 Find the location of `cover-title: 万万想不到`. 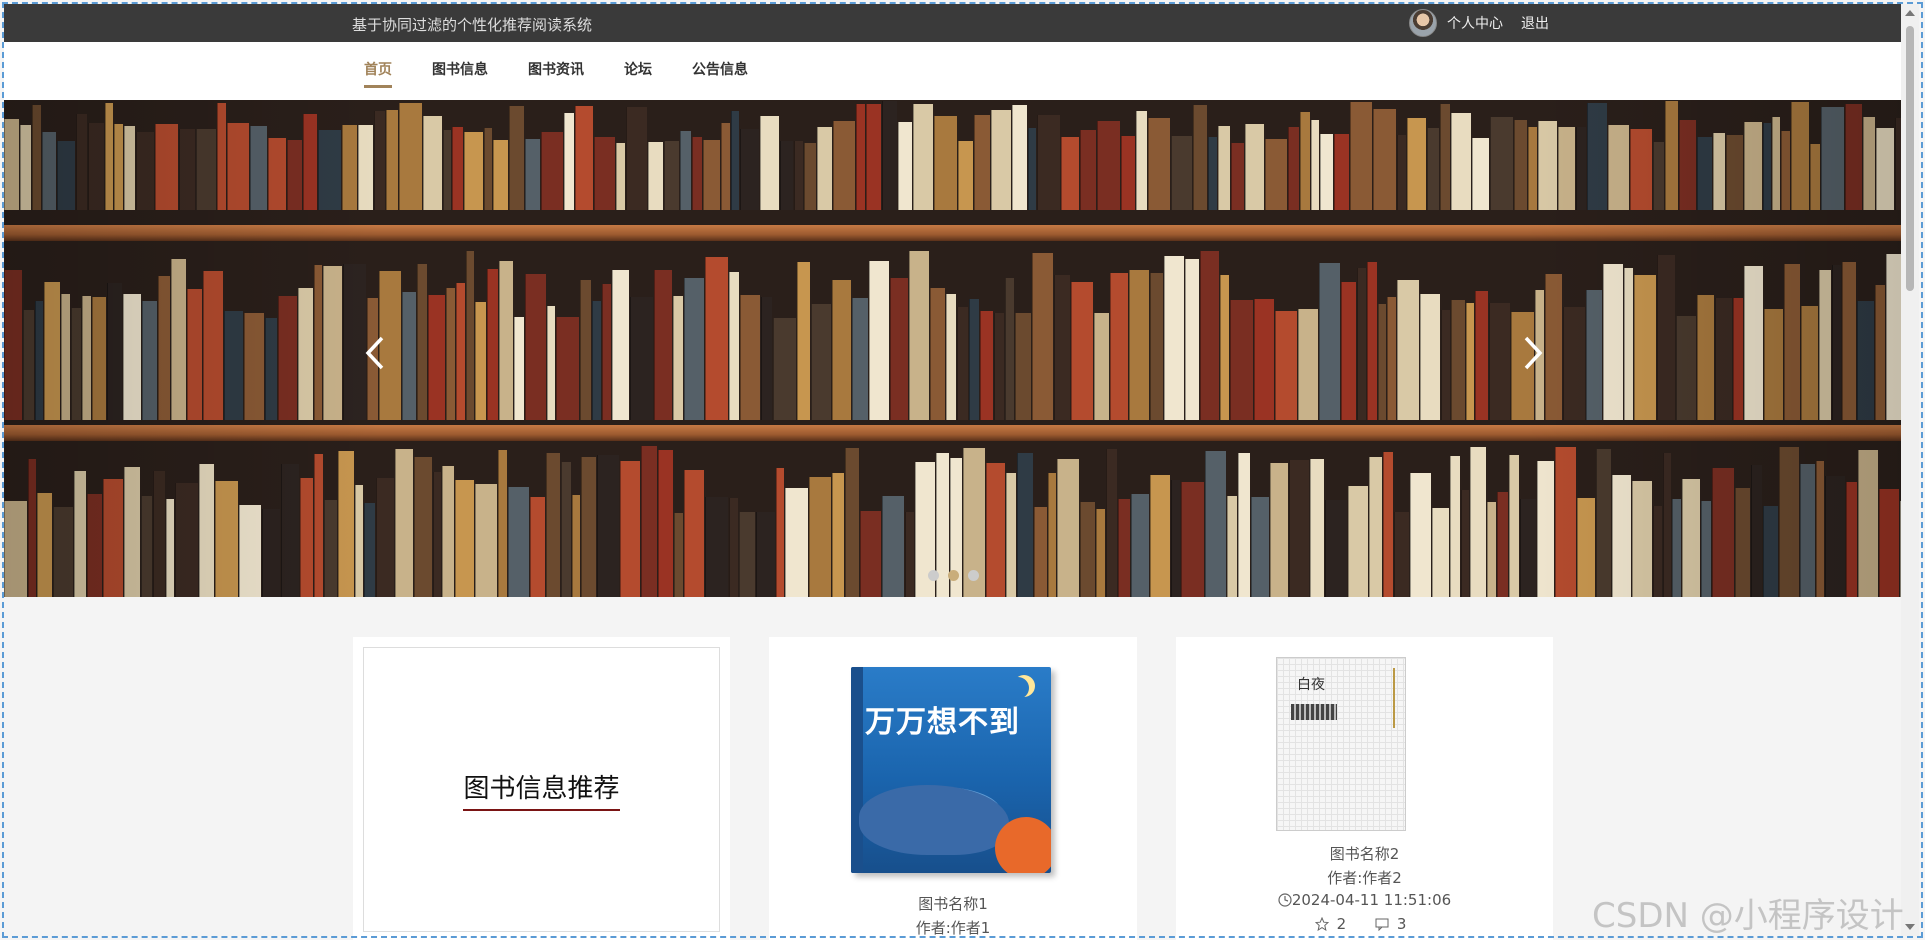

cover-title: 万万想不到 is located at coordinates (942, 722).